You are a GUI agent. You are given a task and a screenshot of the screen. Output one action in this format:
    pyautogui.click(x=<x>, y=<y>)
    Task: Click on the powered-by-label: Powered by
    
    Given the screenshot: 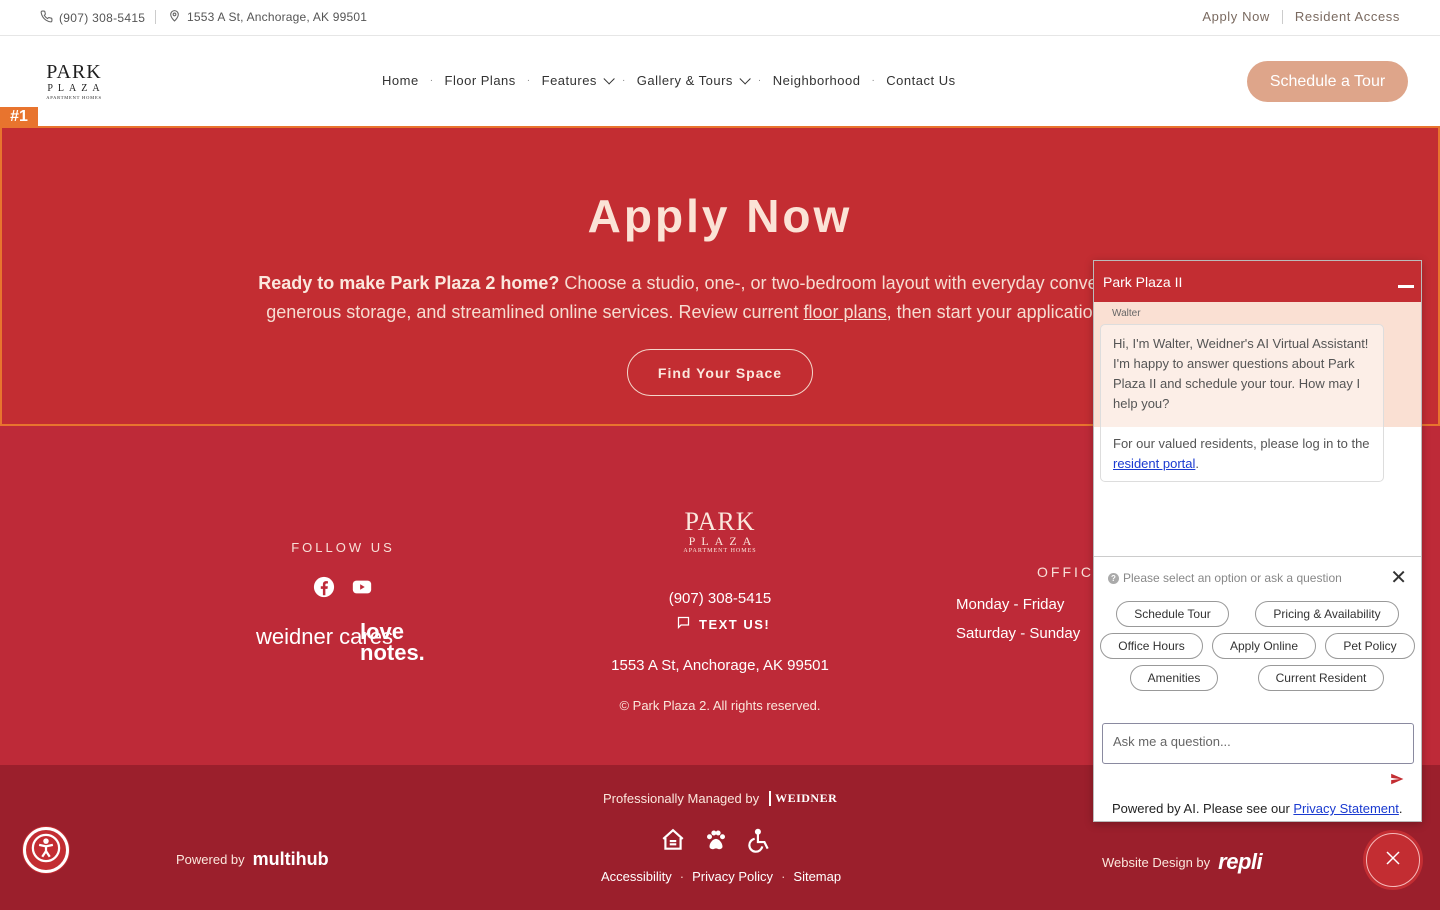 What is the action you would take?
    pyautogui.click(x=210, y=859)
    